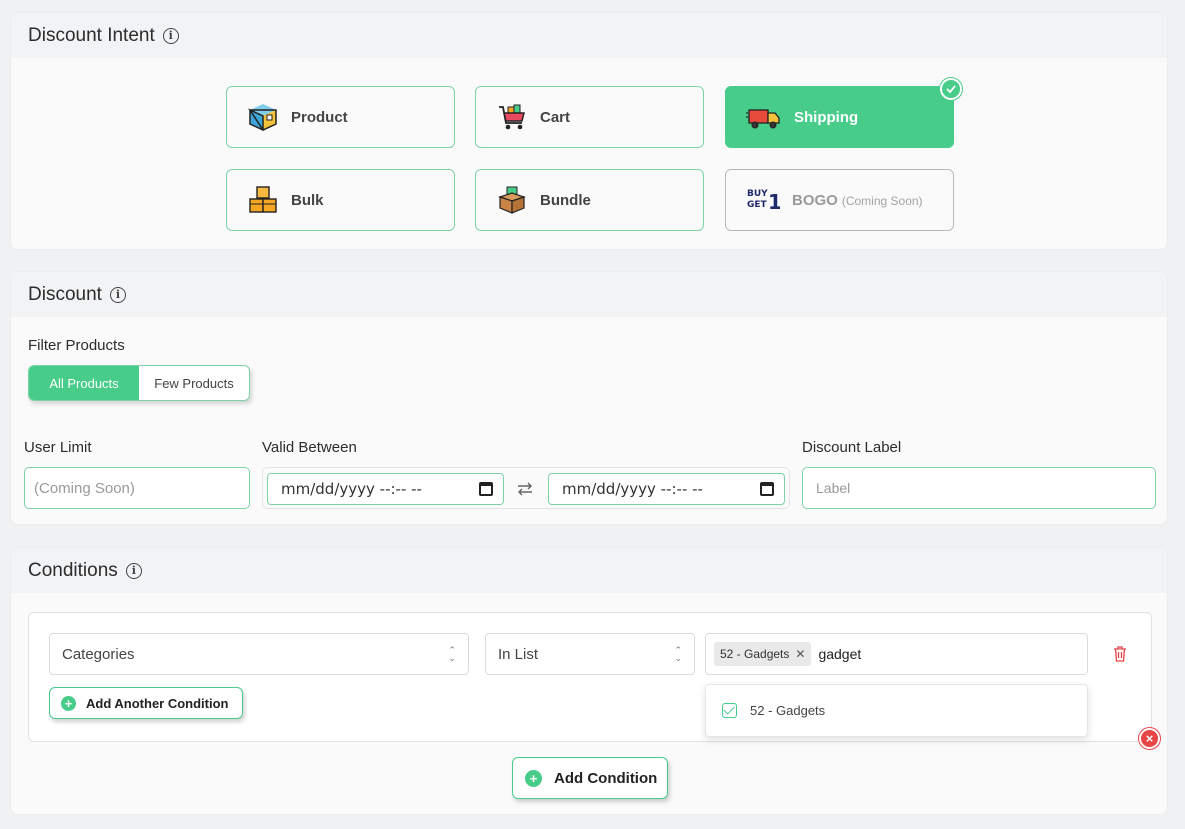 The height and width of the screenshot is (829, 1185). What do you see at coordinates (763, 119) in the screenshot?
I see `truck-icon` at bounding box center [763, 119].